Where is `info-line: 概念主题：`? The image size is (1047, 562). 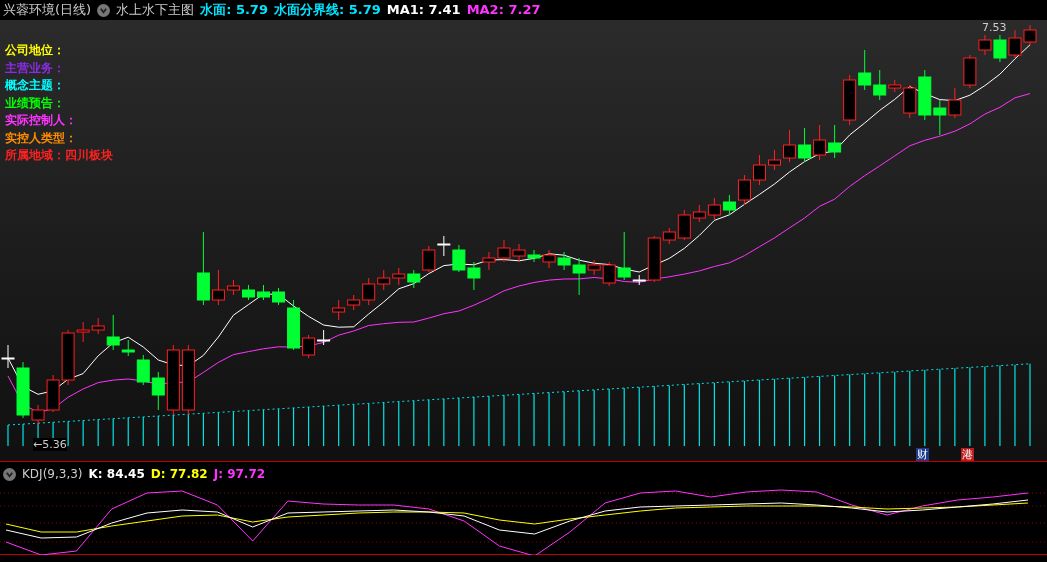 info-line: 概念主题： is located at coordinates (35, 85).